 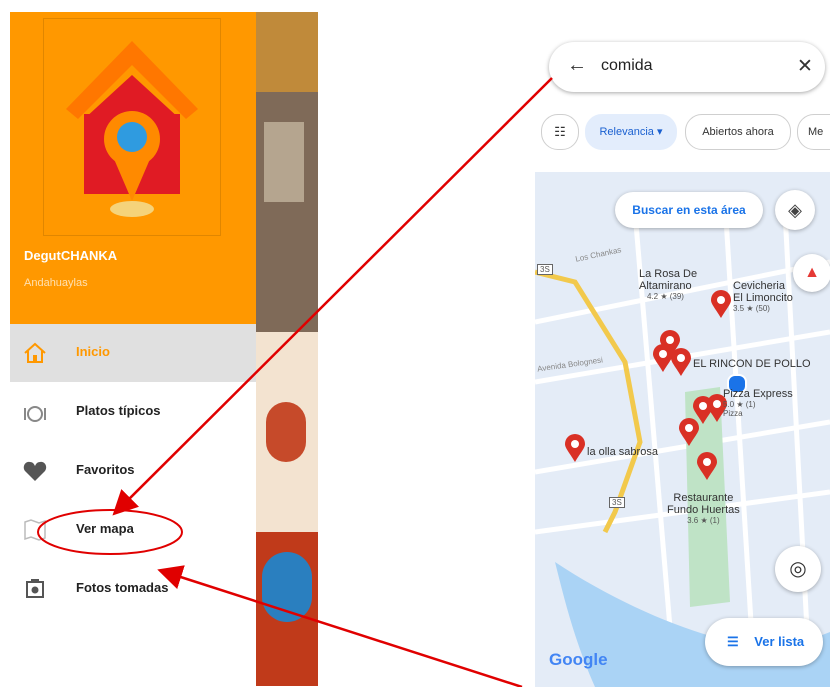 What do you see at coordinates (105, 469) in the screenshot?
I see `menu-item-label: Favoritos` at bounding box center [105, 469].